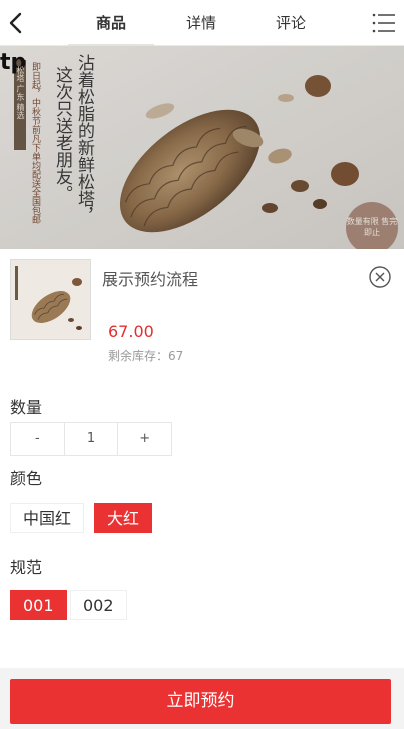 The height and width of the screenshot is (729, 404). I want to click on stock-remaining: 剩余库存：67, so click(146, 356).